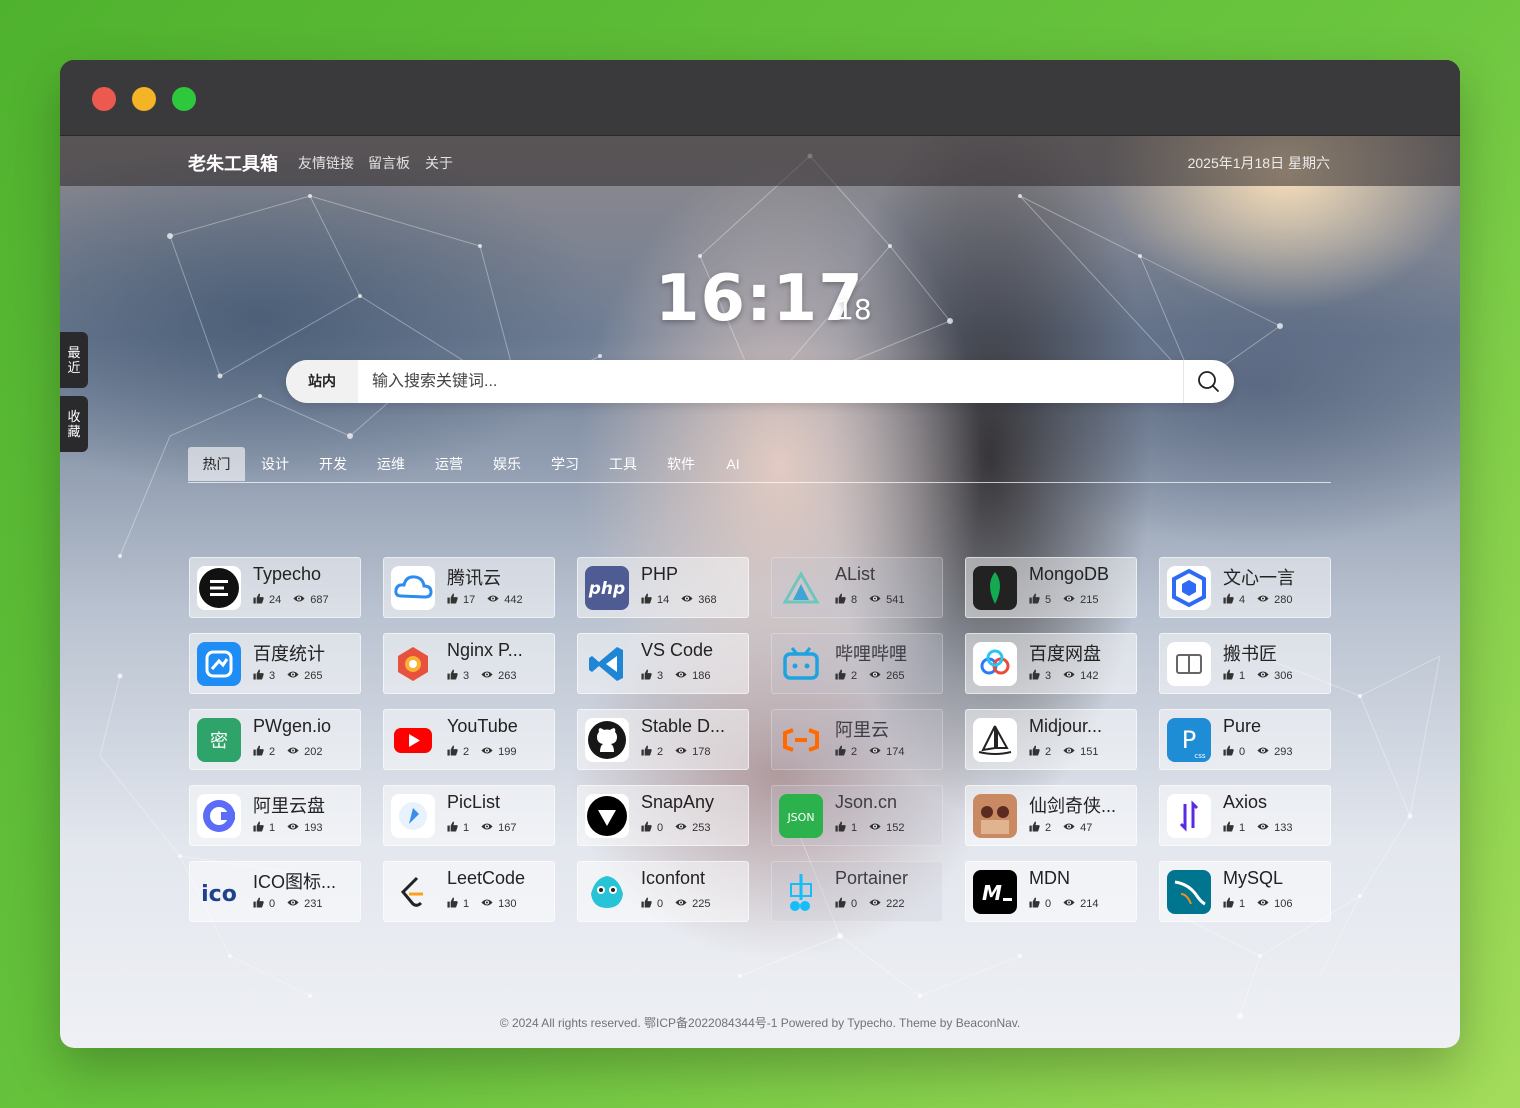 This screenshot has width=1520, height=1108. Describe the element at coordinates (469, 663) in the screenshot. I see `site-card: Nginx P... 3 263` at that location.